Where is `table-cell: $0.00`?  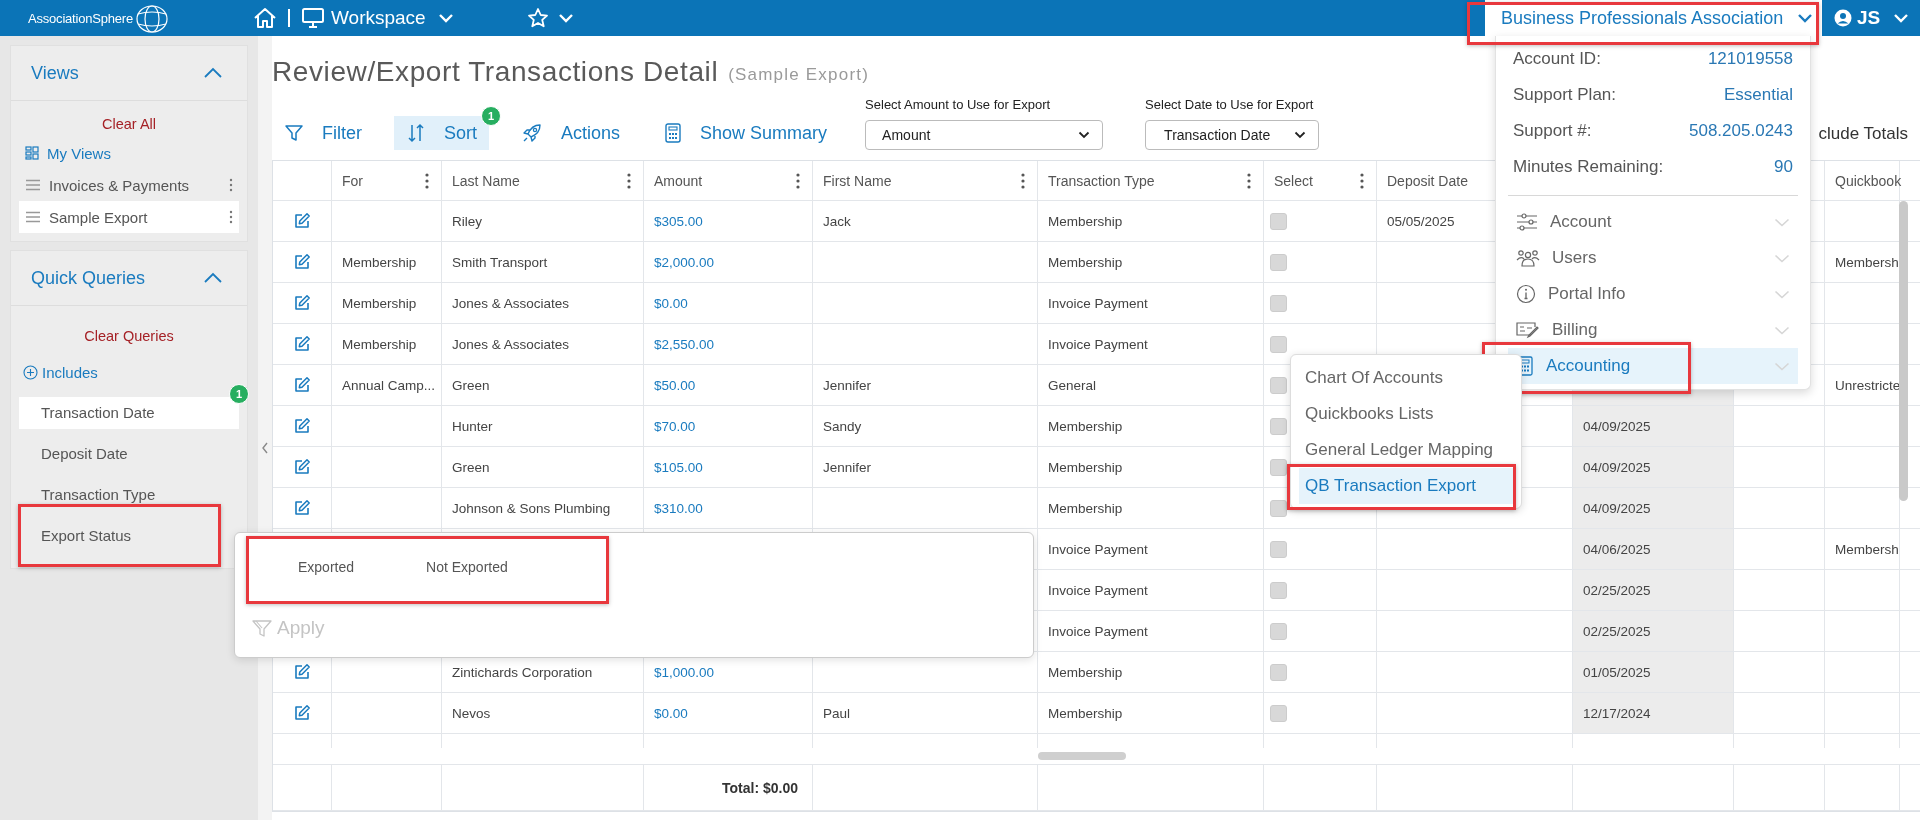 table-cell: $0.00 is located at coordinates (728, 303).